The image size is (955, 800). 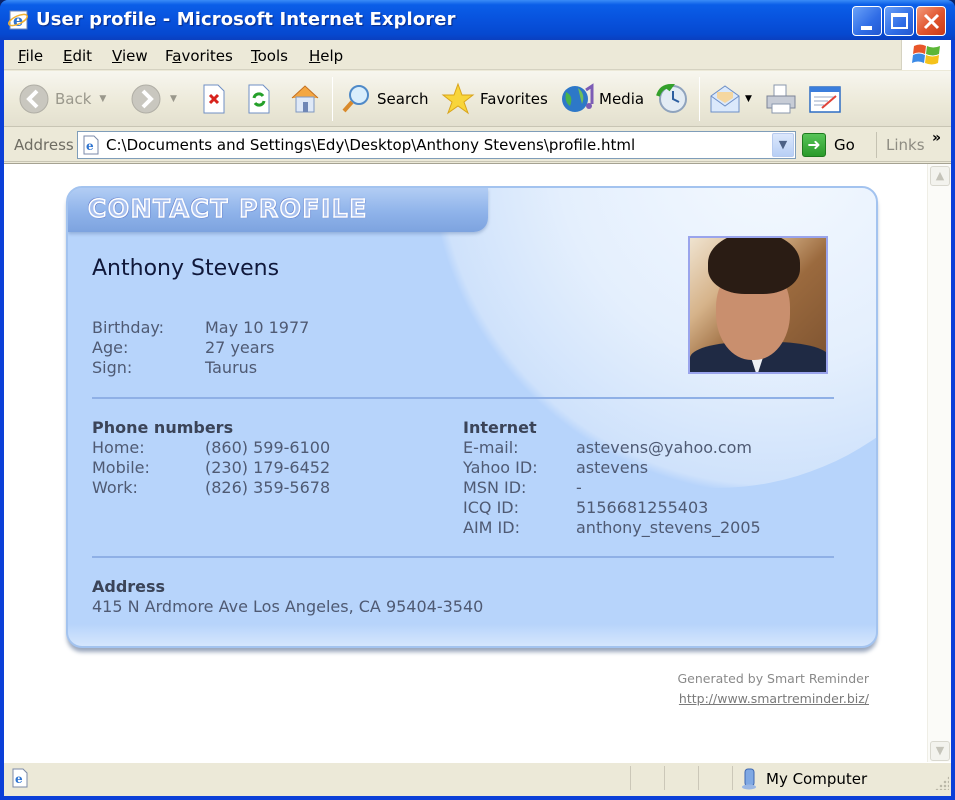 What do you see at coordinates (514, 99) in the screenshot?
I see `favorites-label: Favorites` at bounding box center [514, 99].